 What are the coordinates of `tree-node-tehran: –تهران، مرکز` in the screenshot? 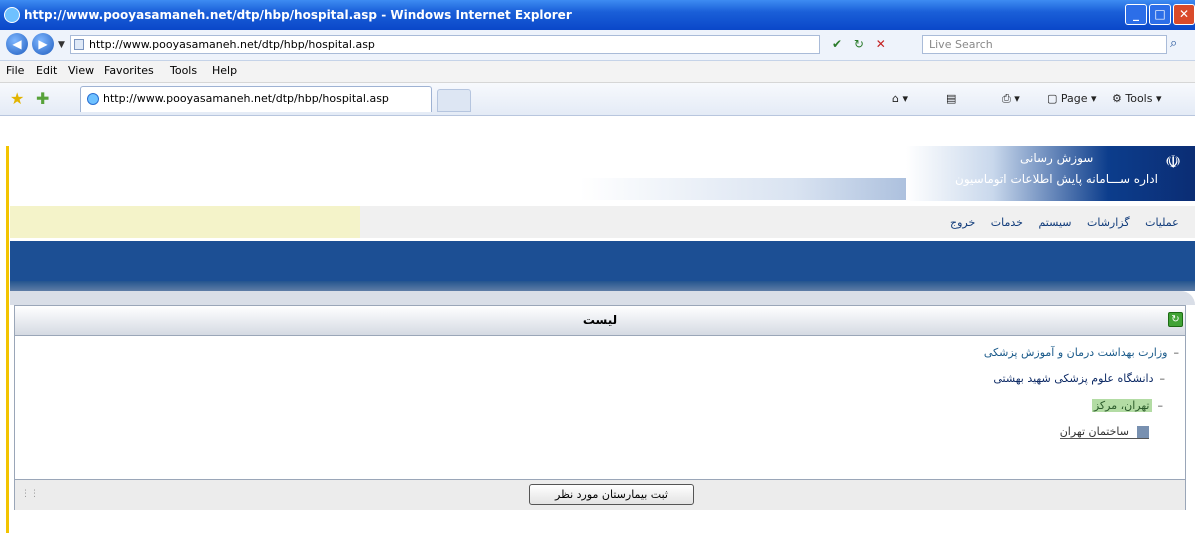 It's located at (1127, 405).